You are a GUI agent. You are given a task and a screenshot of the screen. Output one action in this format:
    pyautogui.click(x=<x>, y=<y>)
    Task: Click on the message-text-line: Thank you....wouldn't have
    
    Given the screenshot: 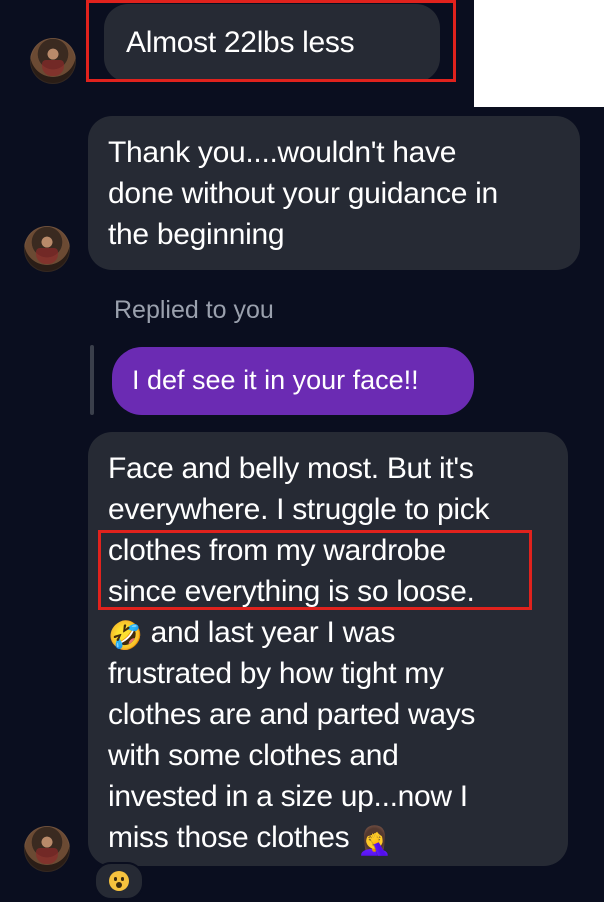 What is the action you would take?
    pyautogui.click(x=282, y=152)
    